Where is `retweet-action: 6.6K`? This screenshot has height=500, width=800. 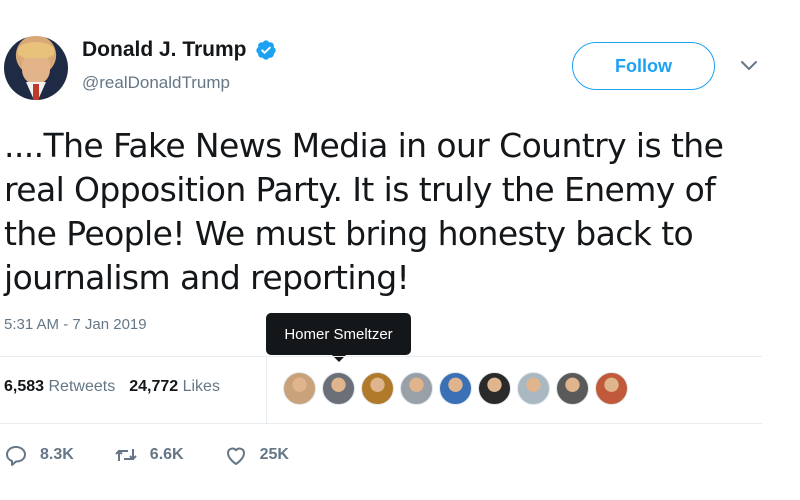 retweet-action: 6.6K is located at coordinates (149, 455).